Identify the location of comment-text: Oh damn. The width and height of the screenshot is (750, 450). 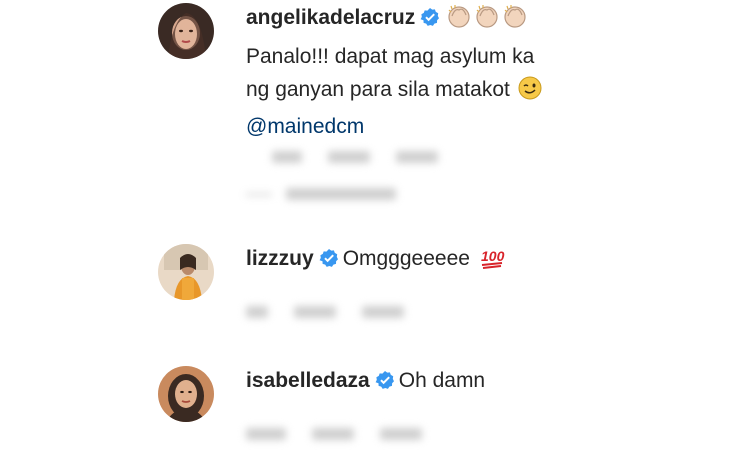
(442, 380).